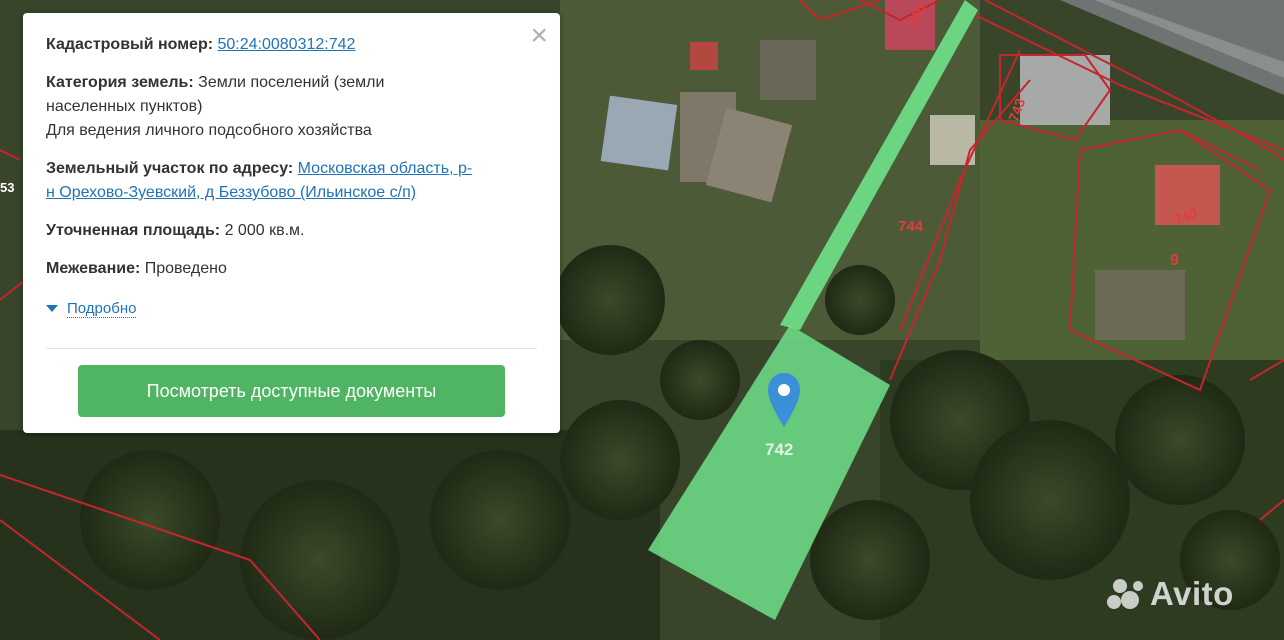 The height and width of the screenshot is (640, 1284). What do you see at coordinates (385, 168) in the screenshot?
I see `address-link-1: Московская область, р-` at bounding box center [385, 168].